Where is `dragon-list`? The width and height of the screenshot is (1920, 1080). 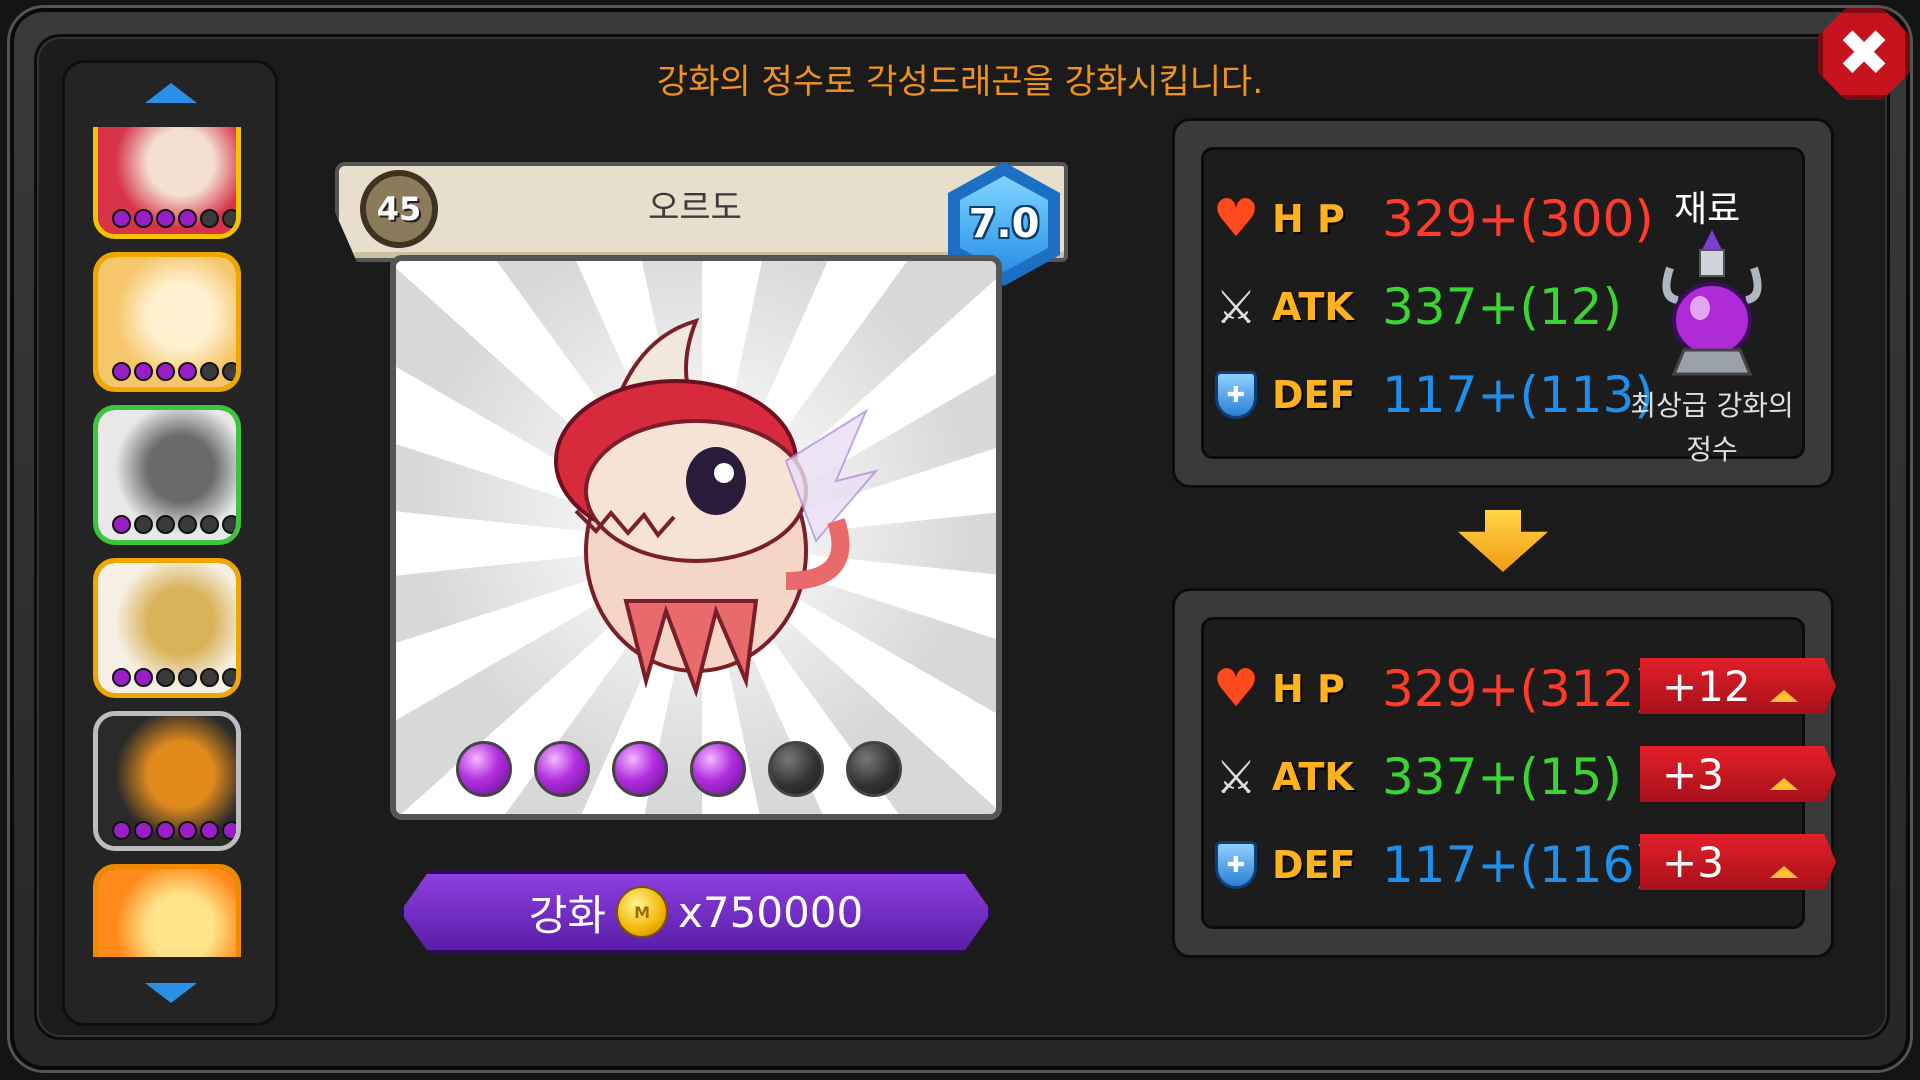 dragon-list is located at coordinates (170, 543).